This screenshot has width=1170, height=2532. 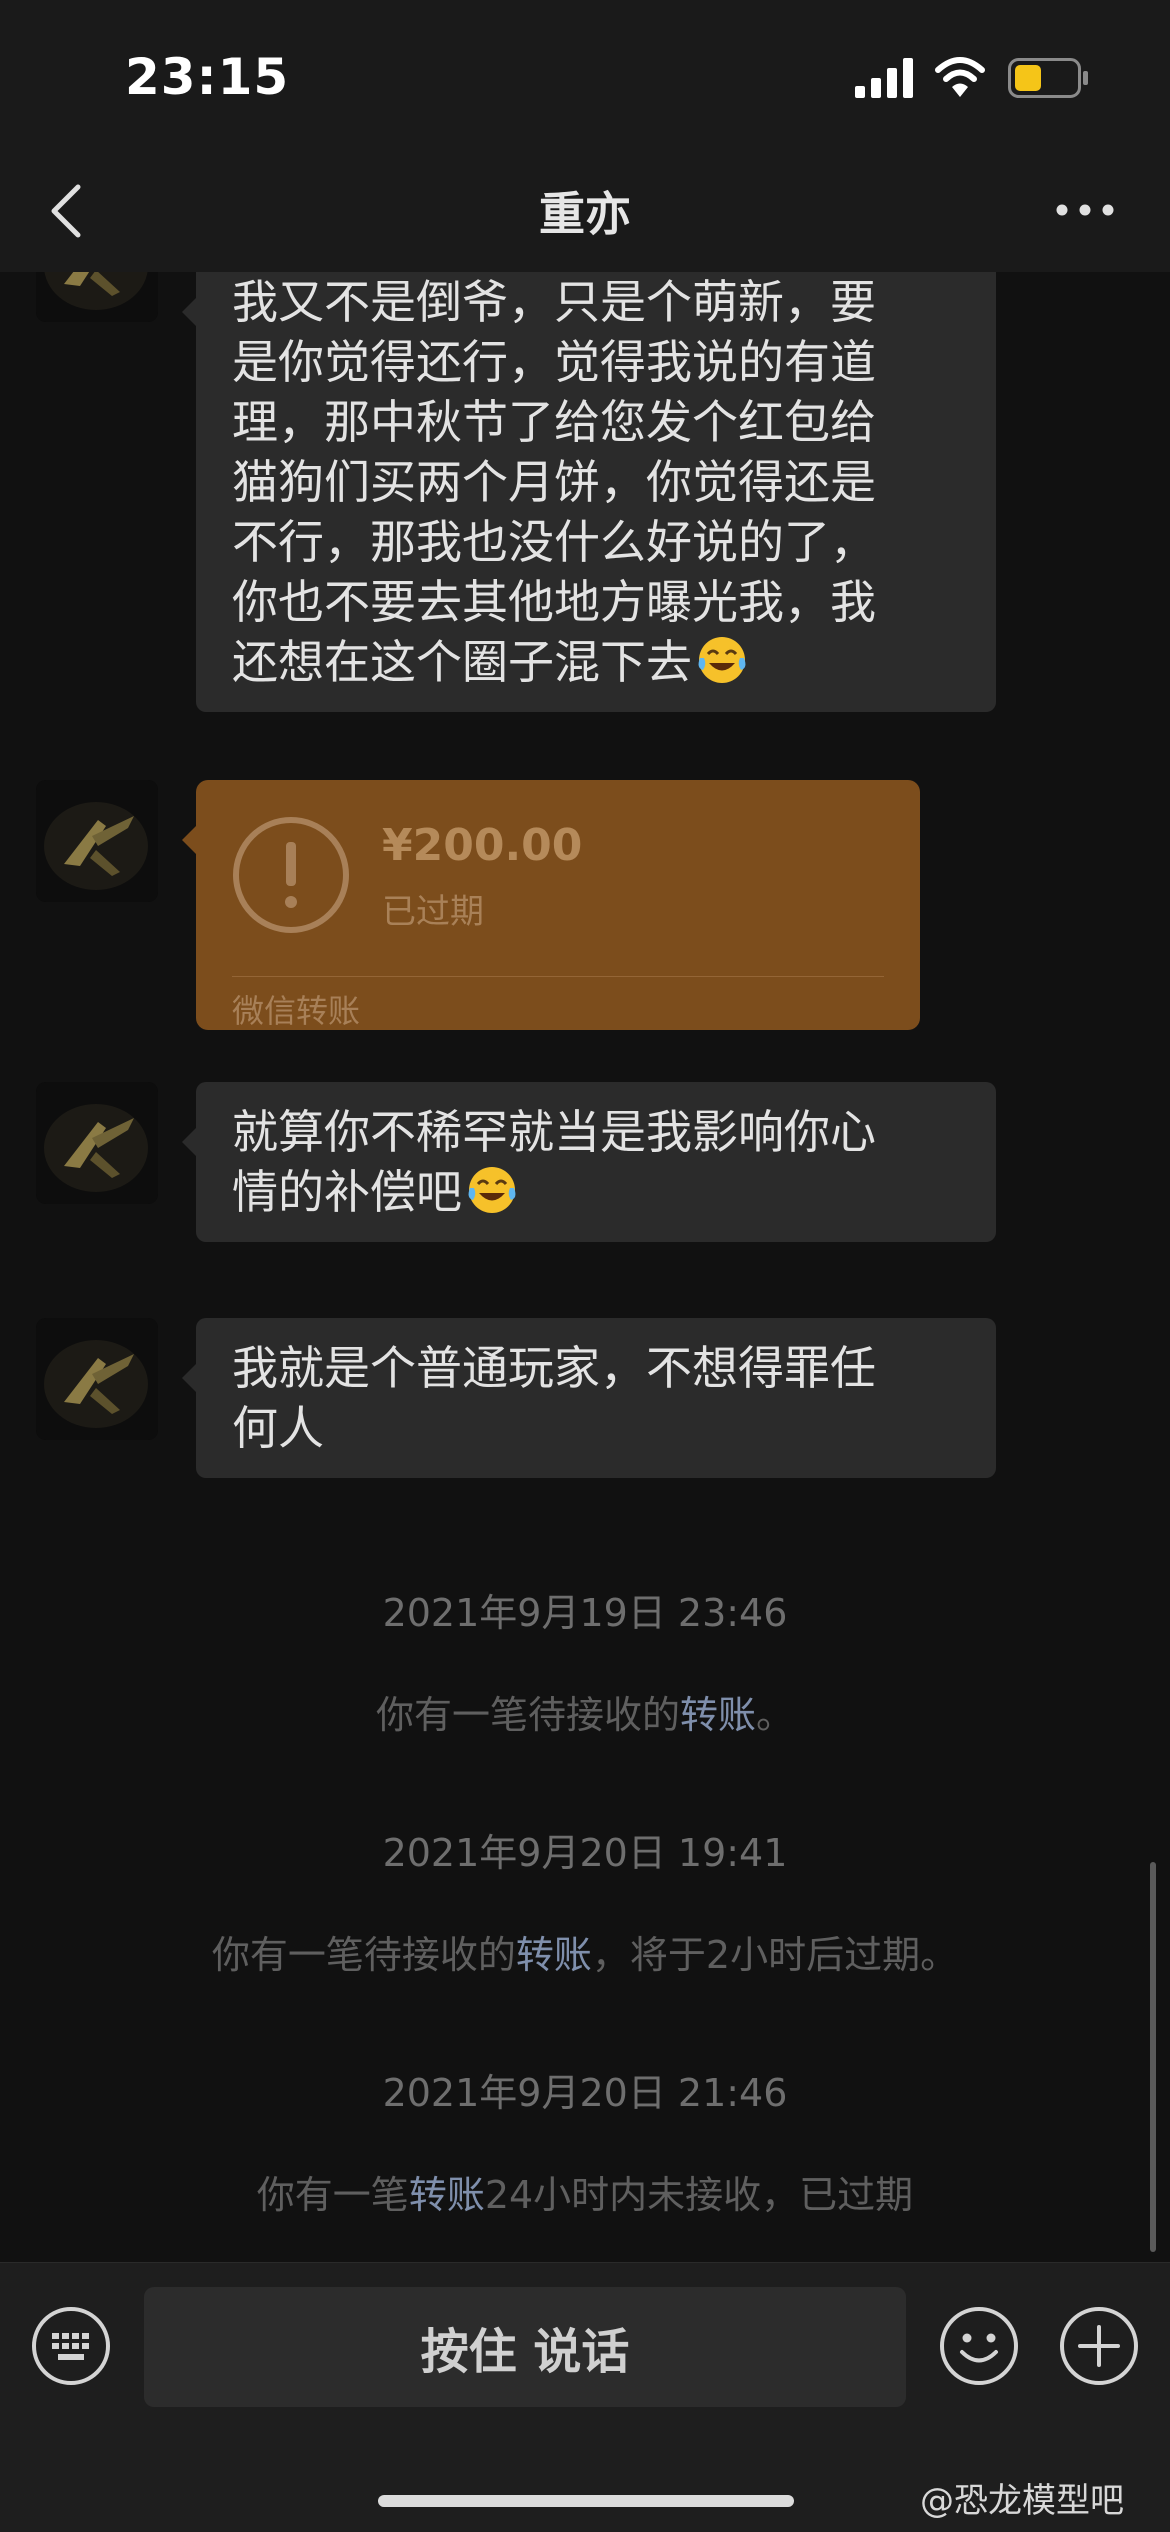 What do you see at coordinates (554, 542) in the screenshot?
I see `message-line: 不行，那我也没什么好说的了，` at bounding box center [554, 542].